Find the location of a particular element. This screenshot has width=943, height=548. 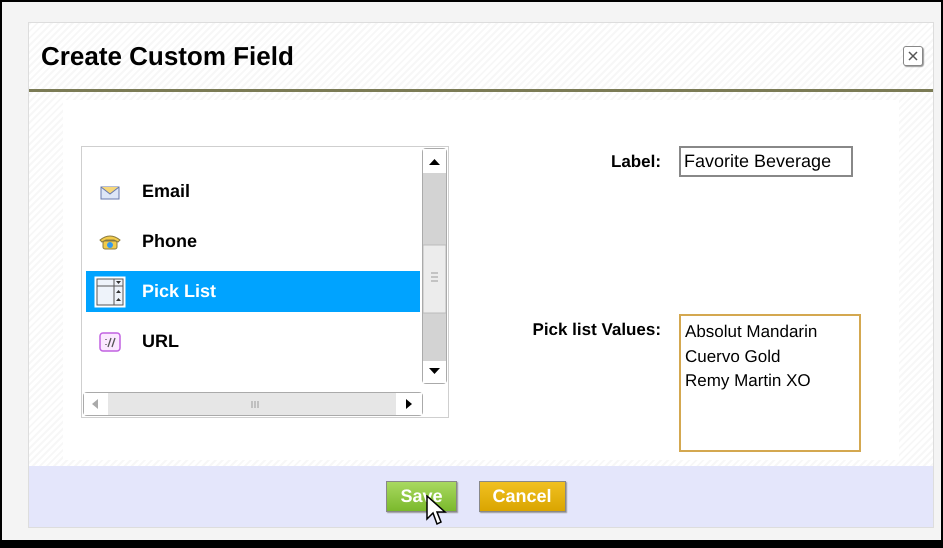

close-button is located at coordinates (913, 56).